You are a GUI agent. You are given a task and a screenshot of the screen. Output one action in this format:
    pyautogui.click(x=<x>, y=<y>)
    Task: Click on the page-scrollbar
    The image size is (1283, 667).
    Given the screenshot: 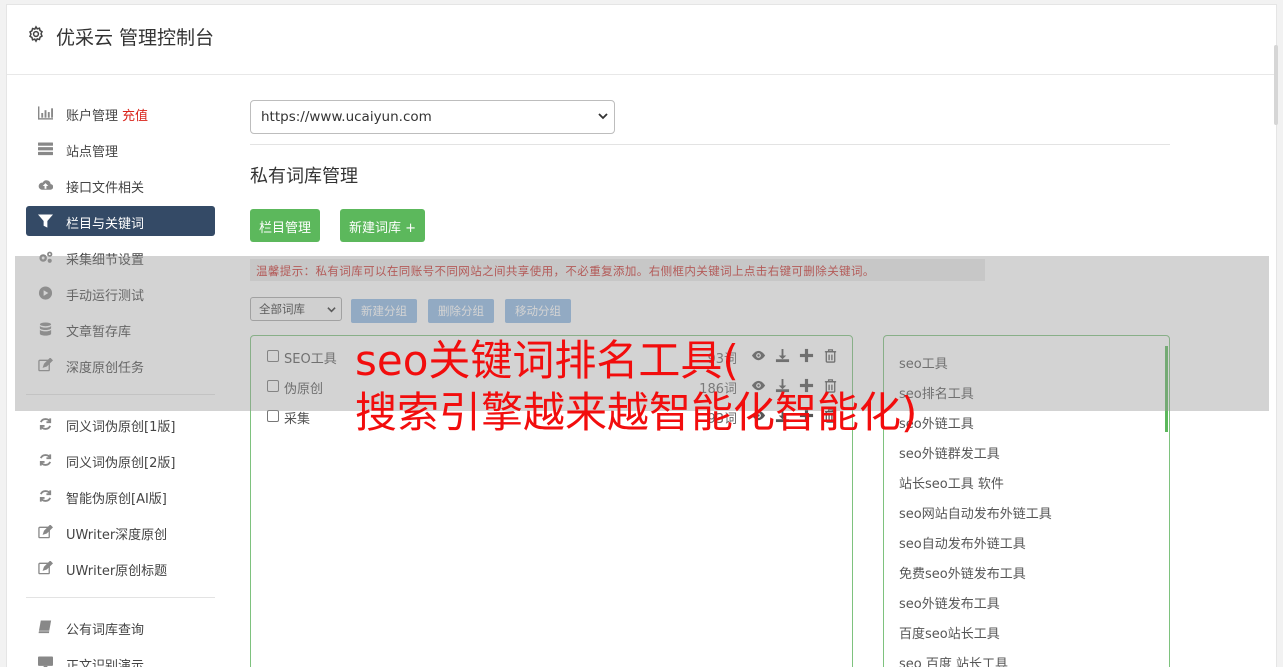 What is the action you would take?
    pyautogui.click(x=1276, y=85)
    